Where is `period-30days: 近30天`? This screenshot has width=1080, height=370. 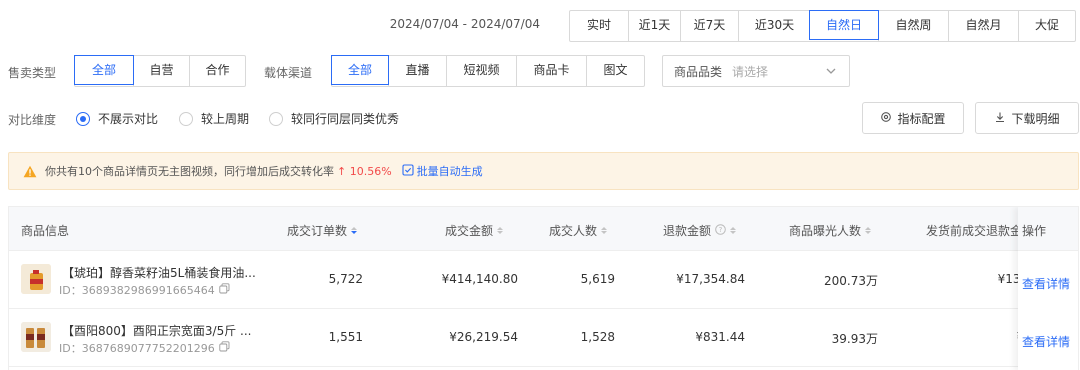 period-30days: 近30天 is located at coordinates (774, 26).